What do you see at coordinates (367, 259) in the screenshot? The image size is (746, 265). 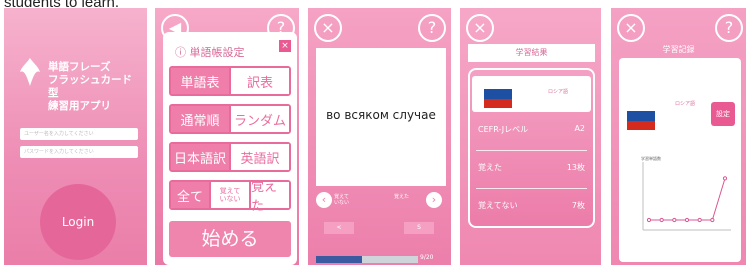 I see `progress-bar` at bounding box center [367, 259].